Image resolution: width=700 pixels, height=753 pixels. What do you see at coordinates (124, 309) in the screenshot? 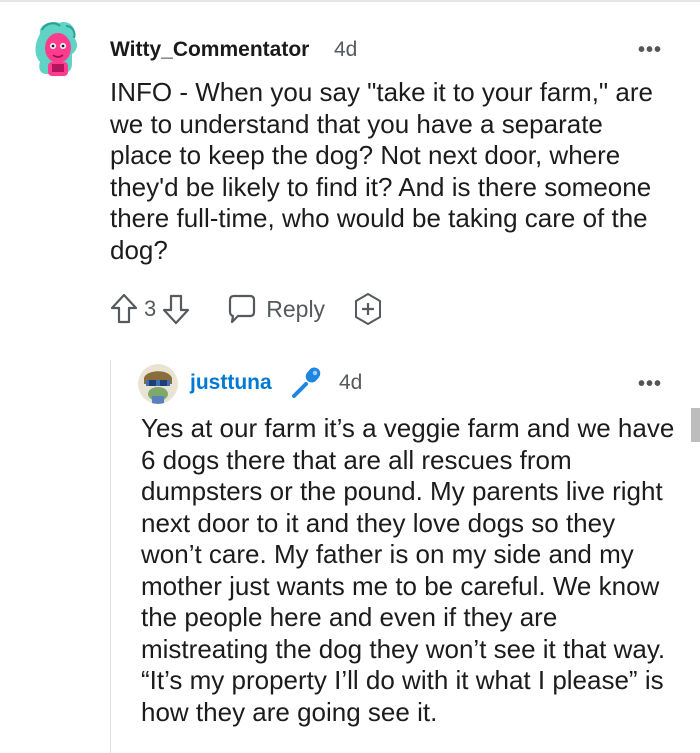
I see `upvote-icon` at bounding box center [124, 309].